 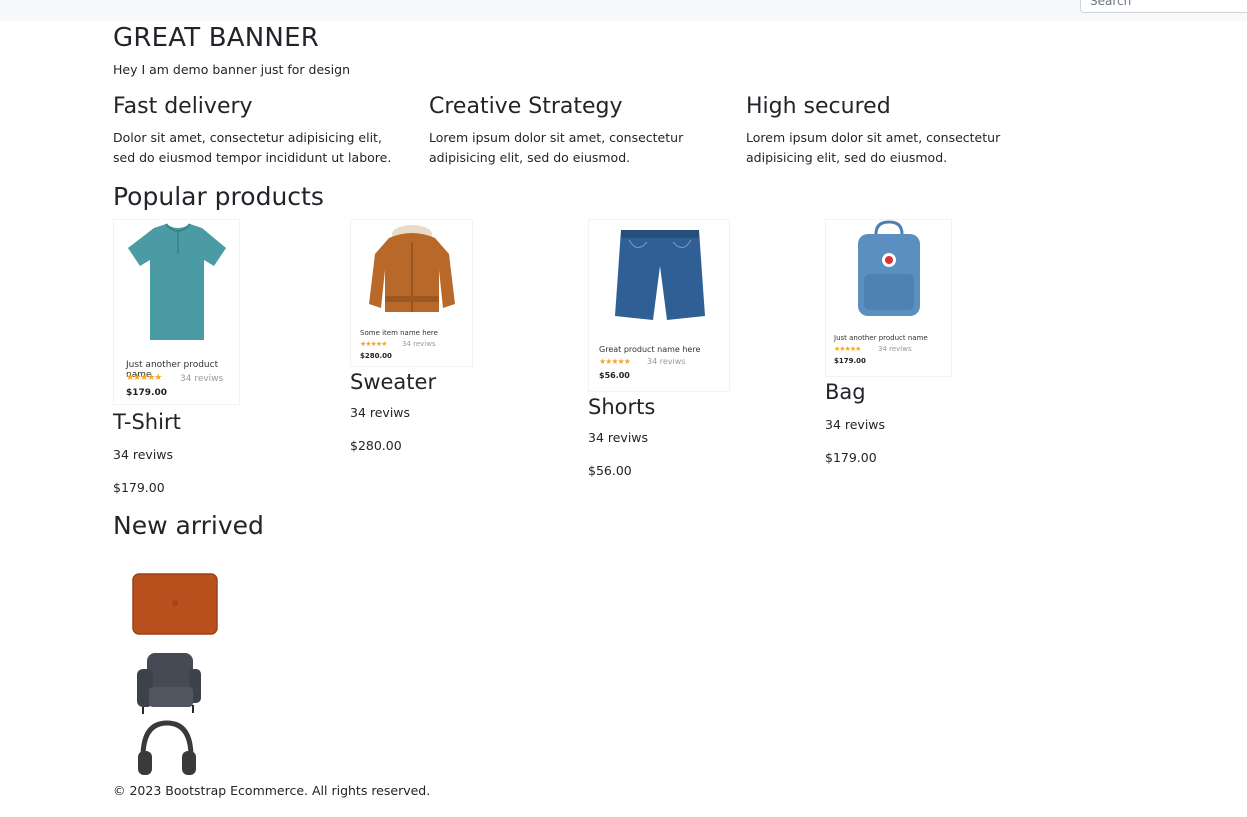 I want to click on banner-title: GREAT BANNER, so click(x=216, y=38).